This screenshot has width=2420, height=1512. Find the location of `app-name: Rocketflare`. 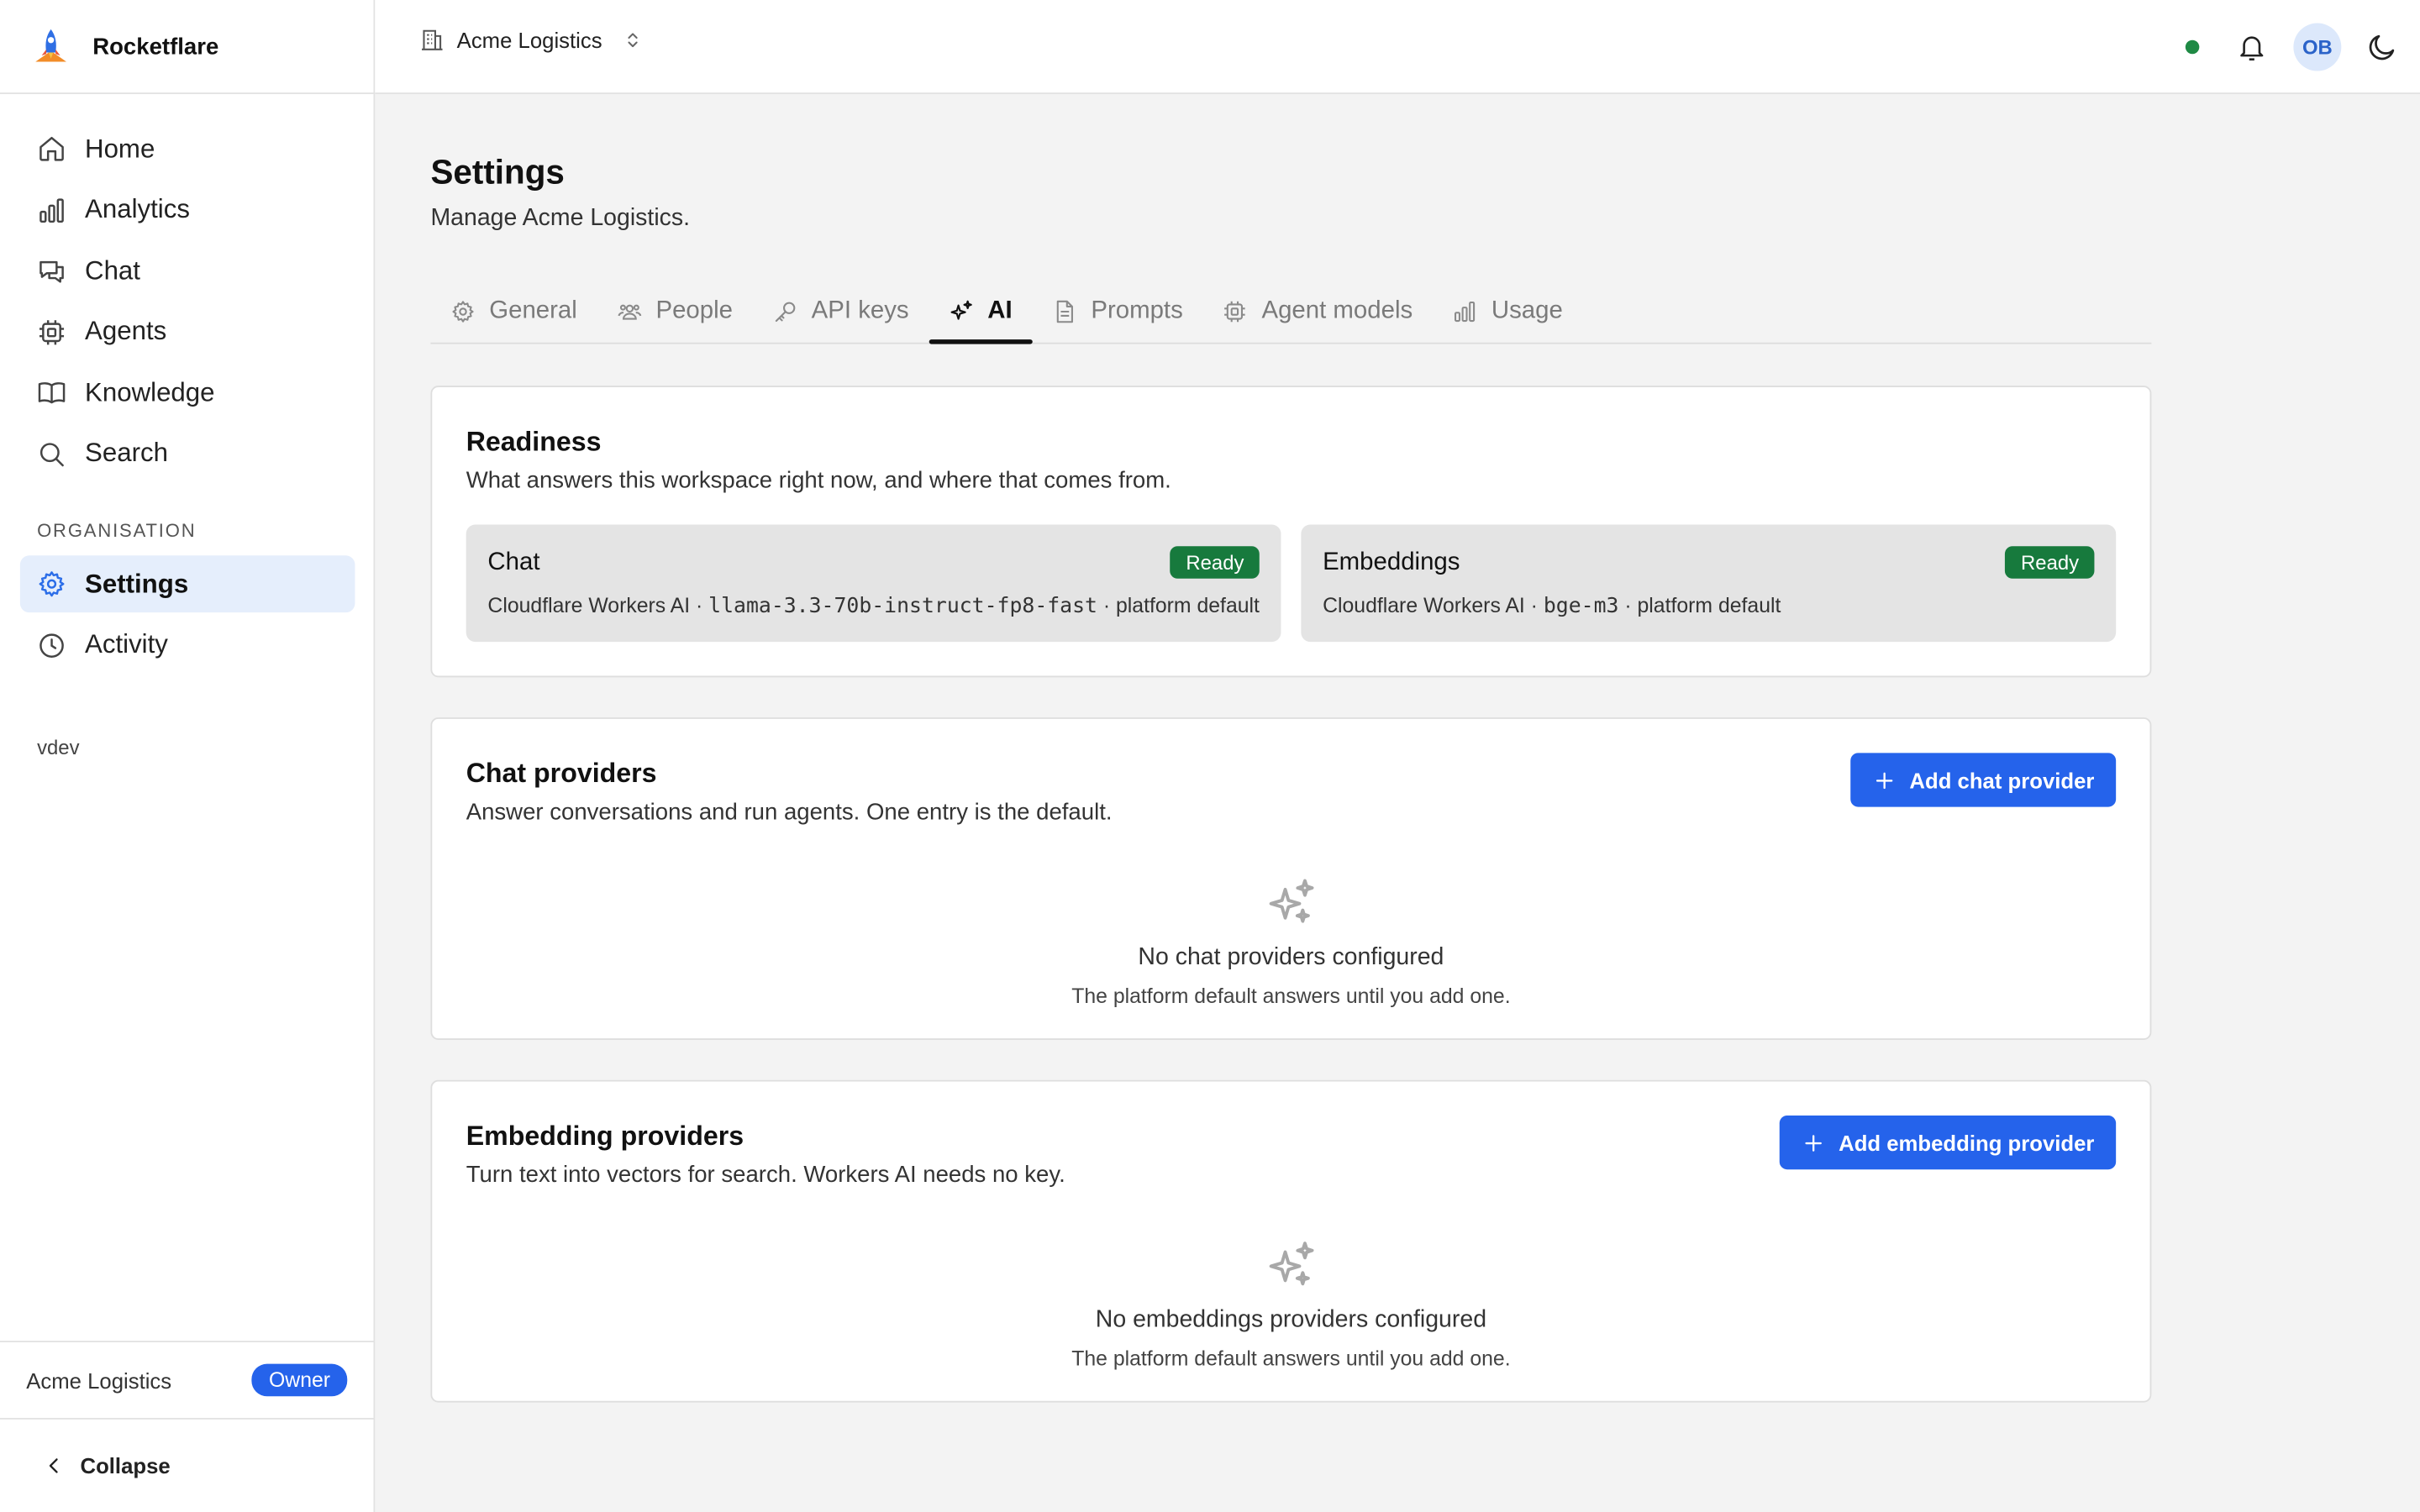

app-name: Rocketflare is located at coordinates (155, 46).